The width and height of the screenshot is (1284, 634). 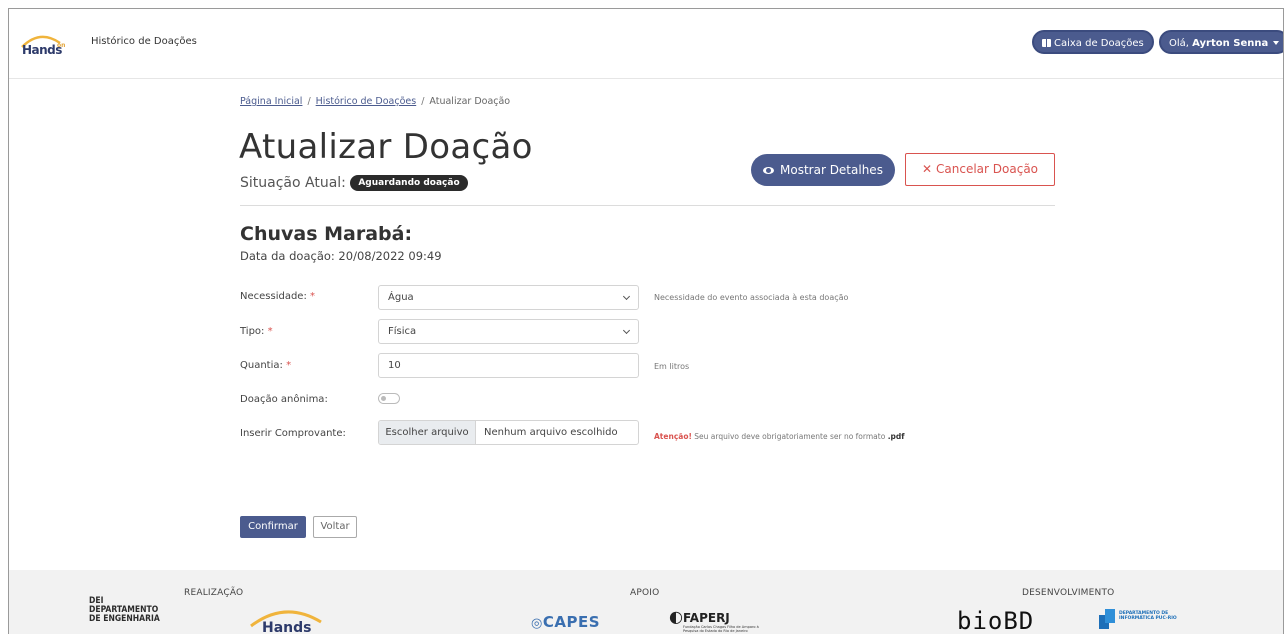 What do you see at coordinates (1107, 619) in the screenshot?
I see `dept-informatica-emblem-icon` at bounding box center [1107, 619].